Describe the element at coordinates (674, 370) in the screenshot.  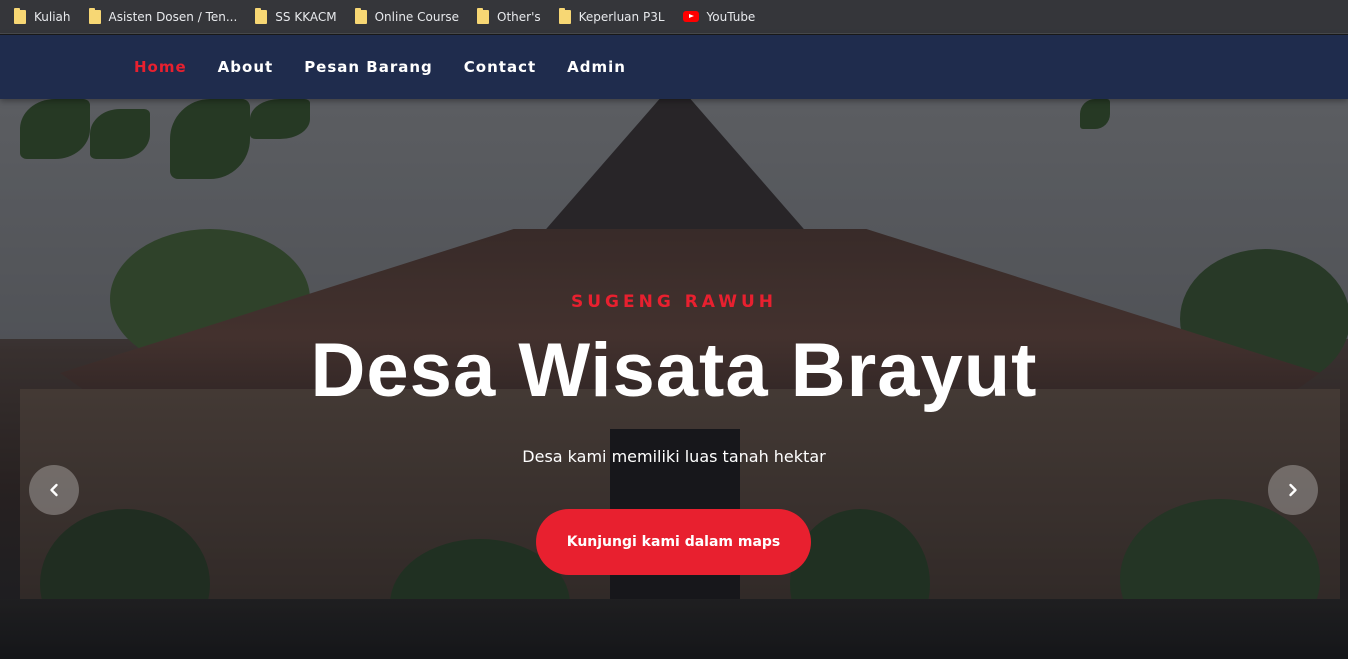
I see `hero-title: Desa Wisata Brayut` at that location.